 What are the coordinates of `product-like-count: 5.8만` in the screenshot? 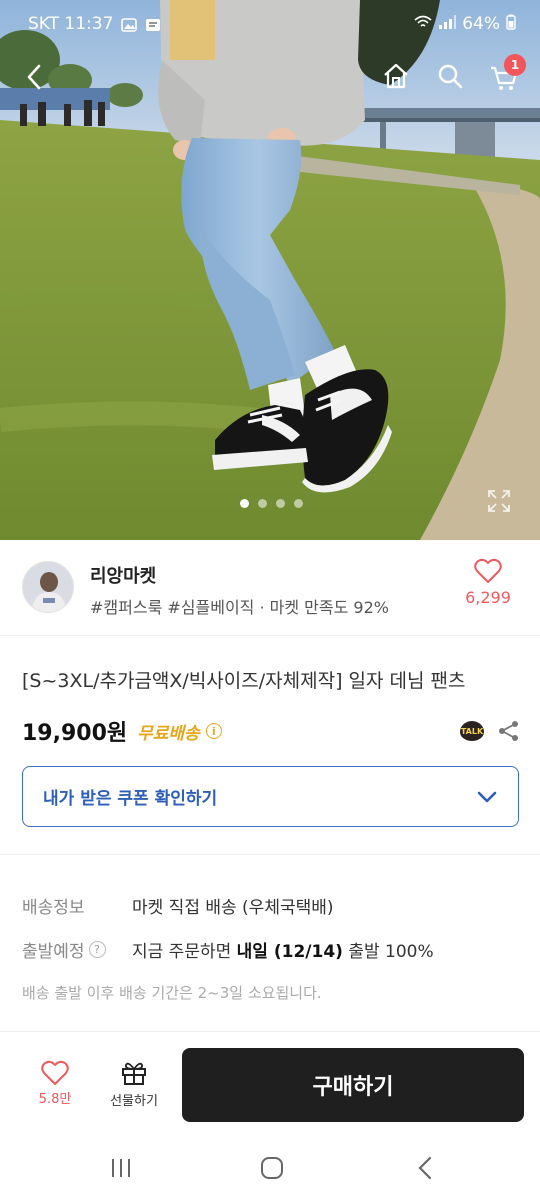 It's located at (55, 1099).